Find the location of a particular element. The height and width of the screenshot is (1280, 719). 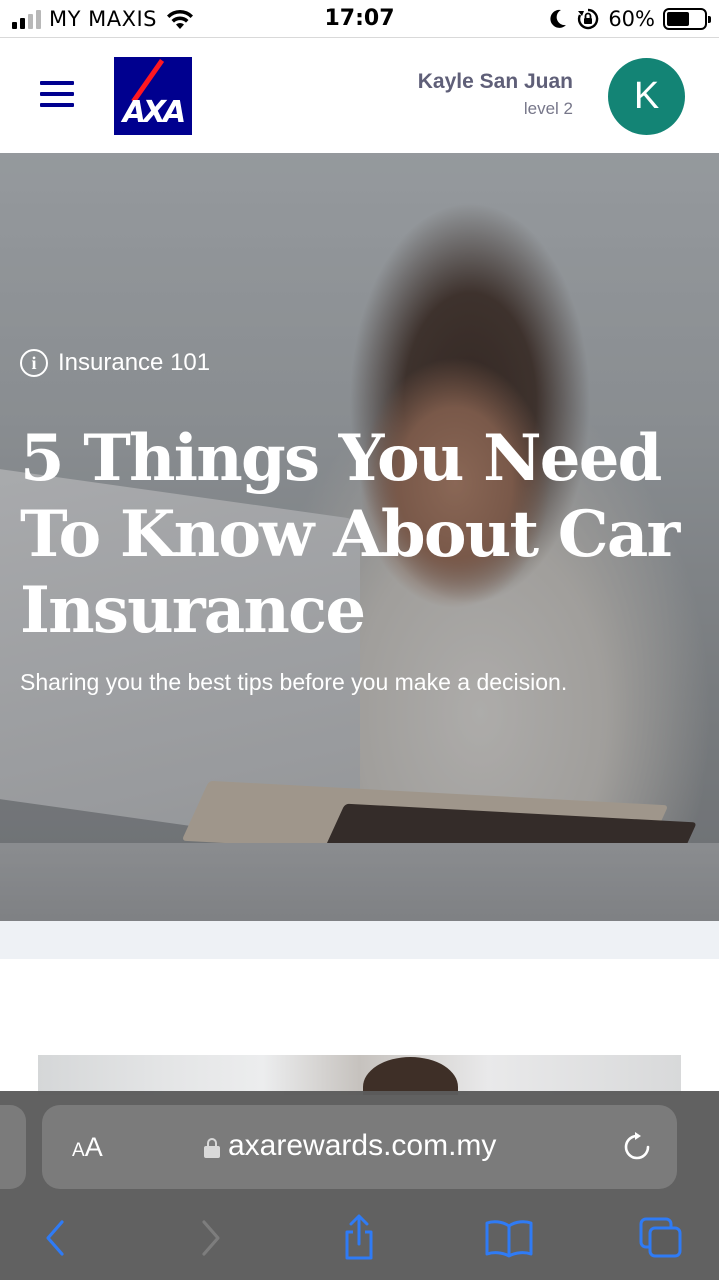

logo-text: AXA is located at coordinates (154, 112).